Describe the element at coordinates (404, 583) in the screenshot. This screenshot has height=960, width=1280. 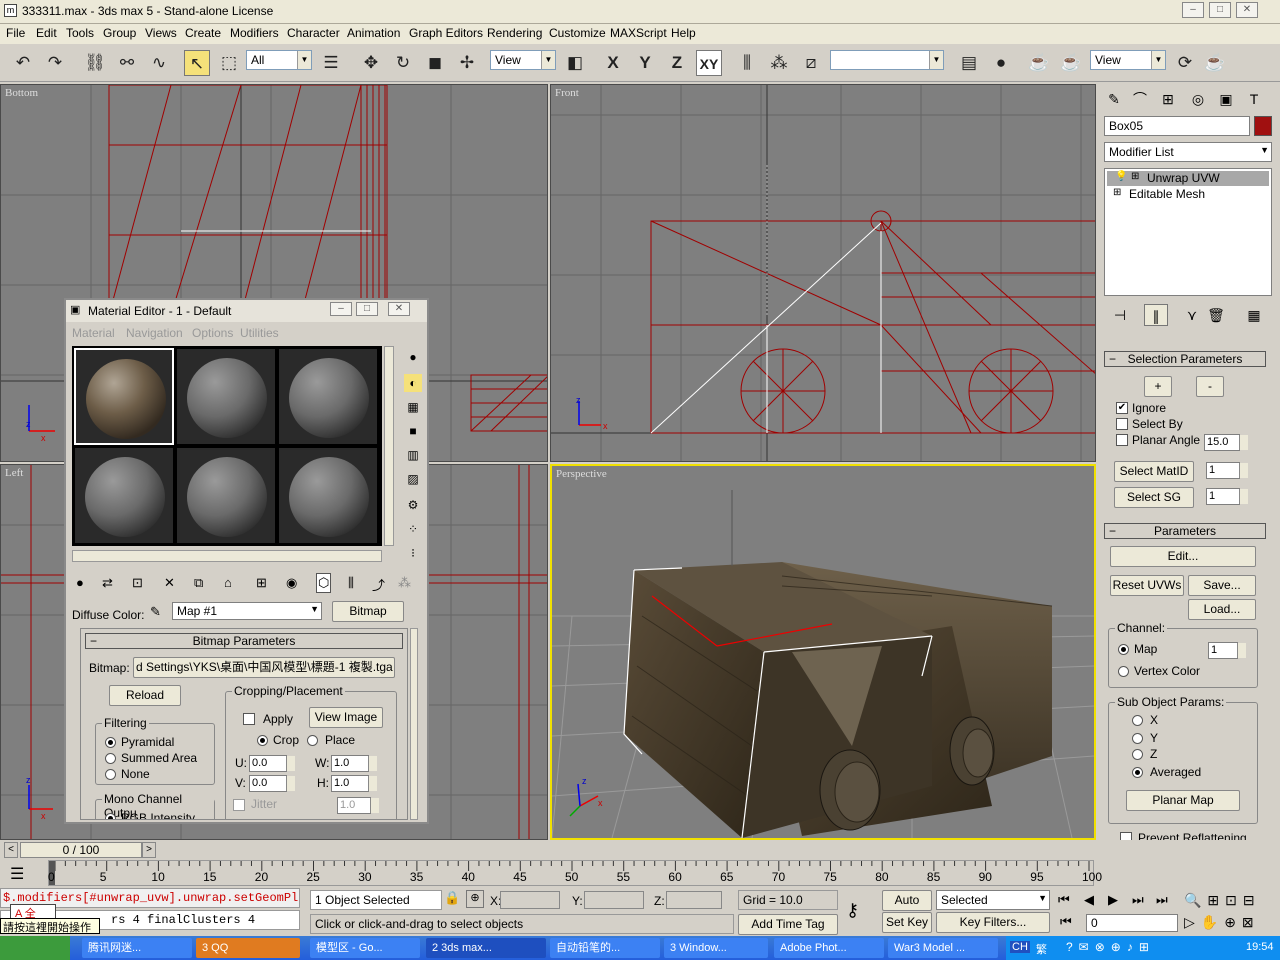
I see `navigate-icon: ⁂` at that location.